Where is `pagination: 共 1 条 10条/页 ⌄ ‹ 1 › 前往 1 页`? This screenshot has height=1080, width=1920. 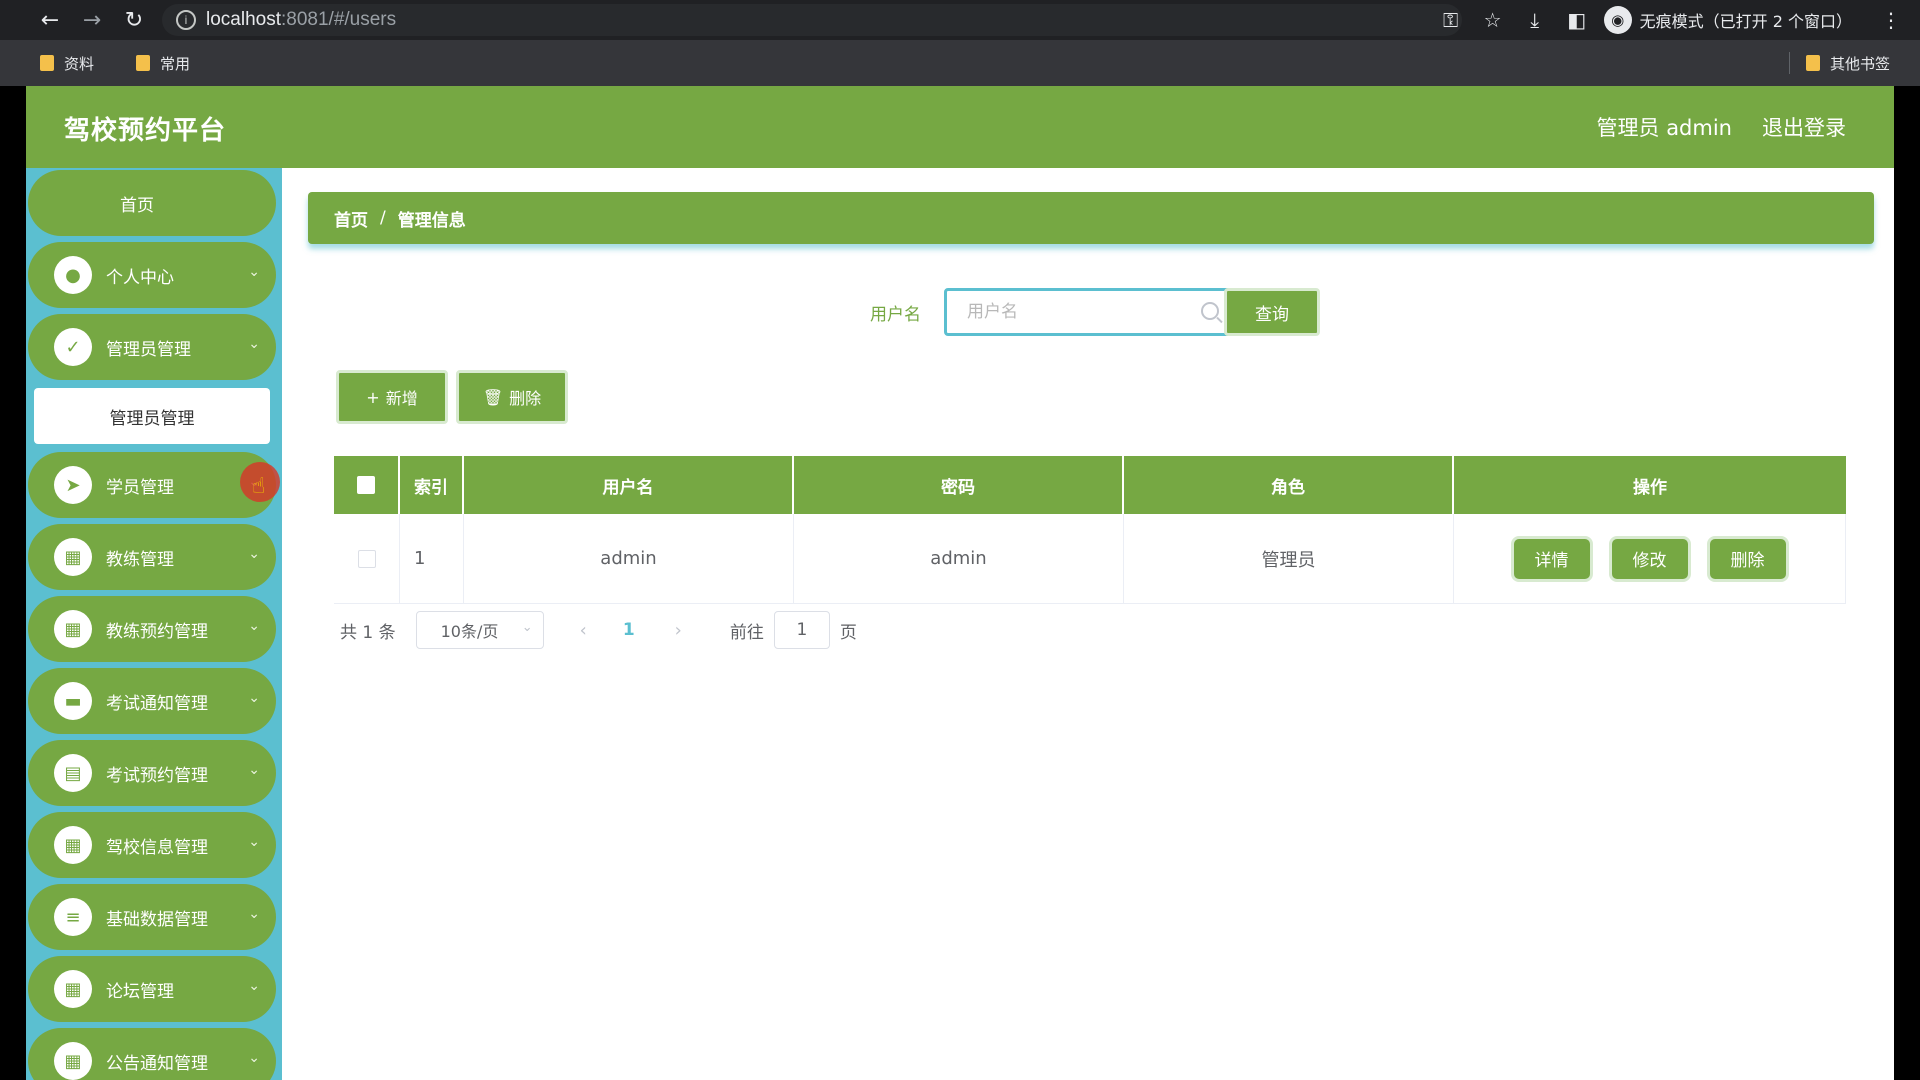
pagination: 共 1 条 10条/页 ⌄ ‹ 1 › 前往 1 页 is located at coordinates (598, 630).